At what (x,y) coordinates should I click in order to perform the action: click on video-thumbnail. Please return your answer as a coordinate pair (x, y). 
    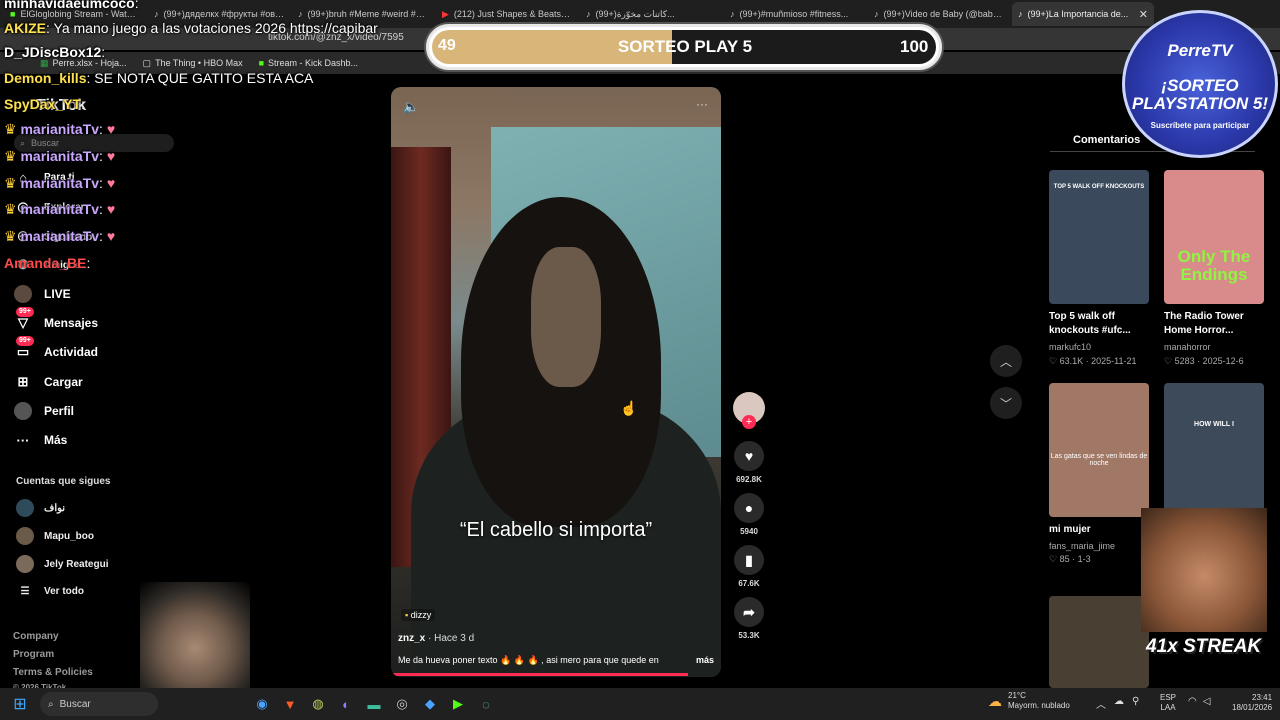
    Looking at the image, I should click on (1099, 642).